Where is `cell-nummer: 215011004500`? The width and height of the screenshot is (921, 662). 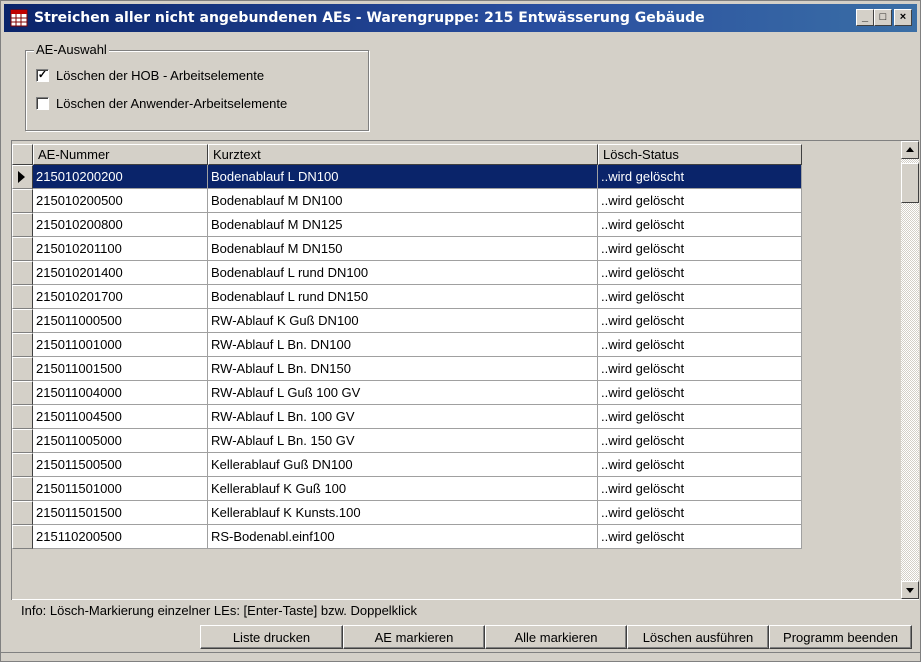
cell-nummer: 215011004500 is located at coordinates (120, 417).